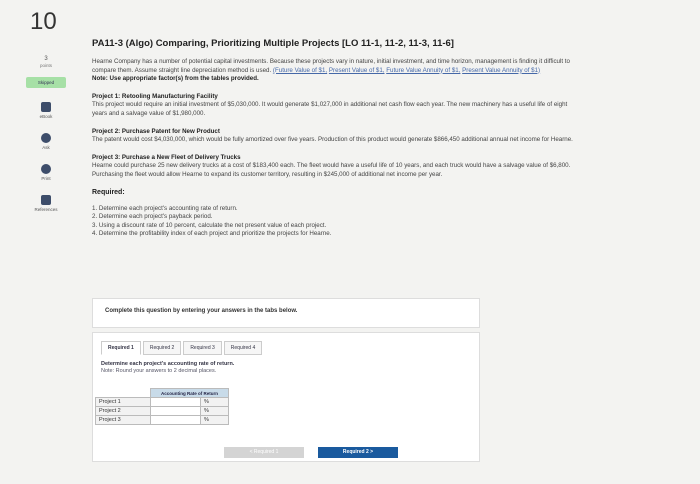 This screenshot has width=700, height=484. I want to click on row-label: Project 3, so click(123, 420).